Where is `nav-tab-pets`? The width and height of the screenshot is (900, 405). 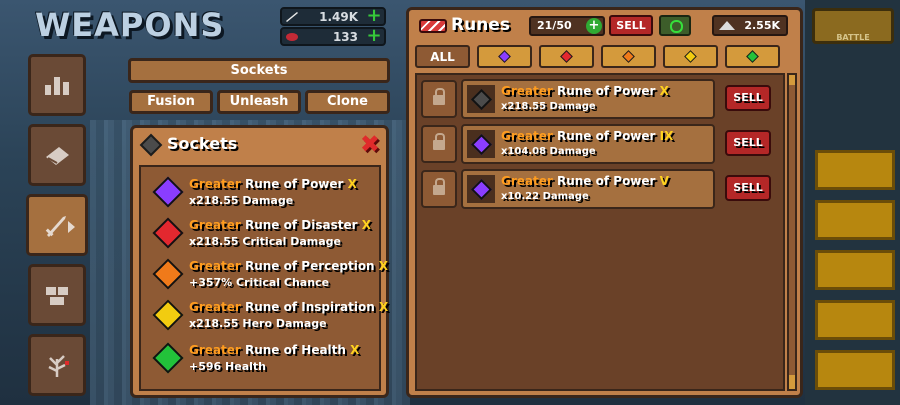 nav-tab-pets is located at coordinates (57, 295).